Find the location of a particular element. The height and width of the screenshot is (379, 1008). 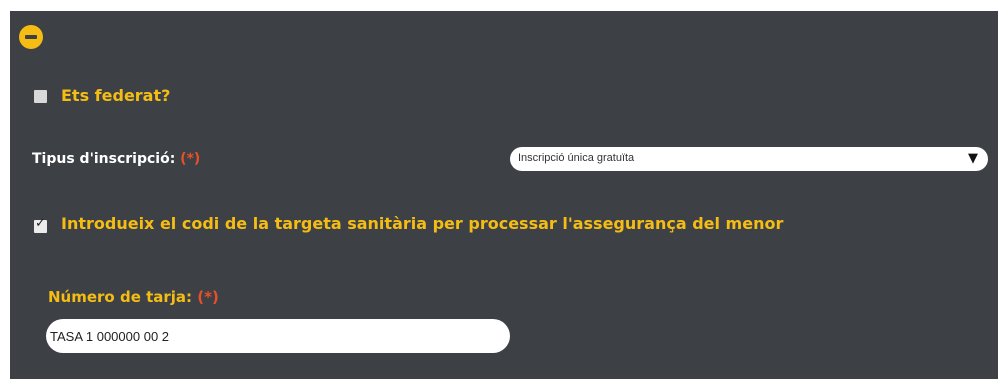

tarja-input is located at coordinates (278, 336).